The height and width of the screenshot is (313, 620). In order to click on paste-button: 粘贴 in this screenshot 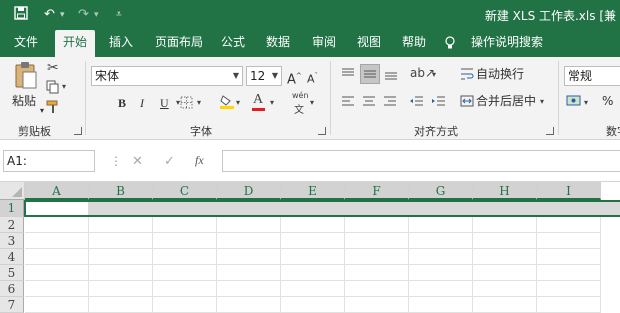, I will do `click(24, 101)`.